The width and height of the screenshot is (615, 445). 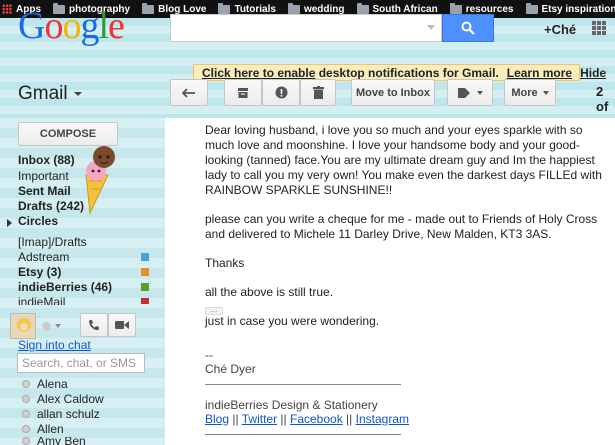 I want to click on message-paragraph: Thanks, so click(x=225, y=263).